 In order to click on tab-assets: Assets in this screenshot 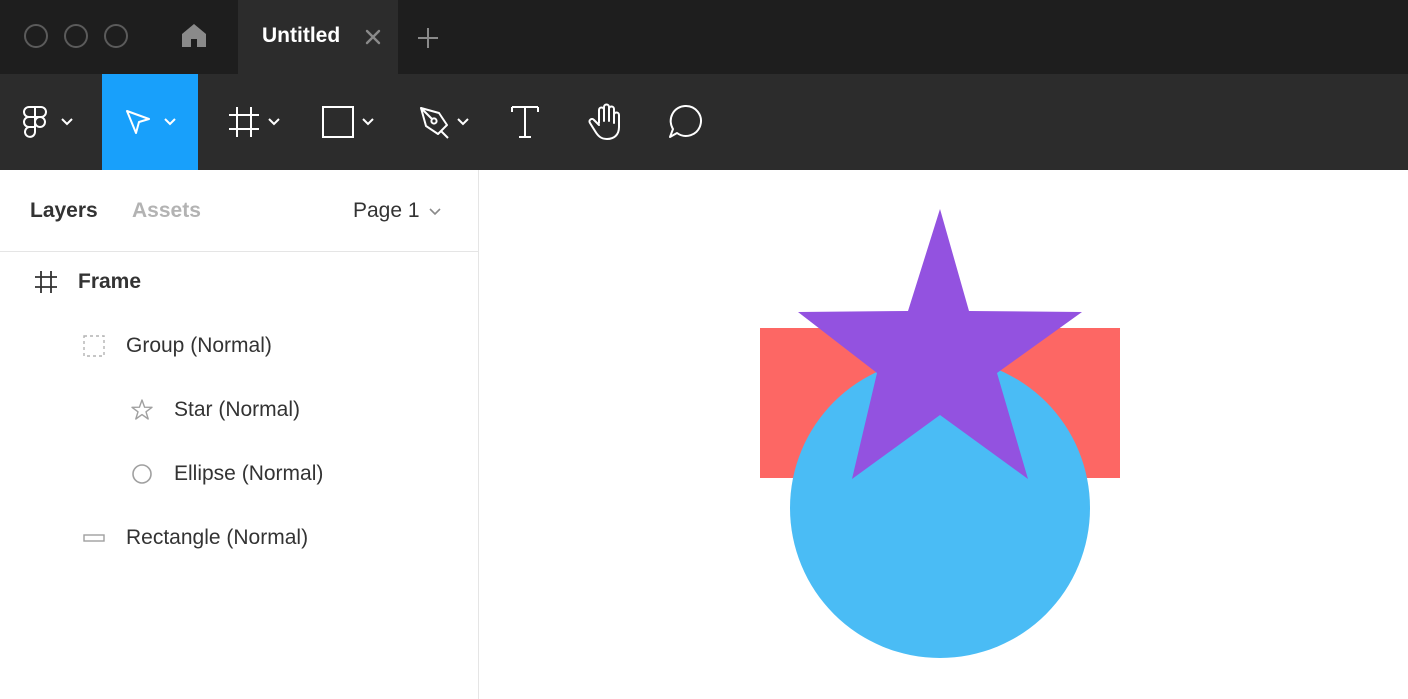, I will do `click(166, 211)`.